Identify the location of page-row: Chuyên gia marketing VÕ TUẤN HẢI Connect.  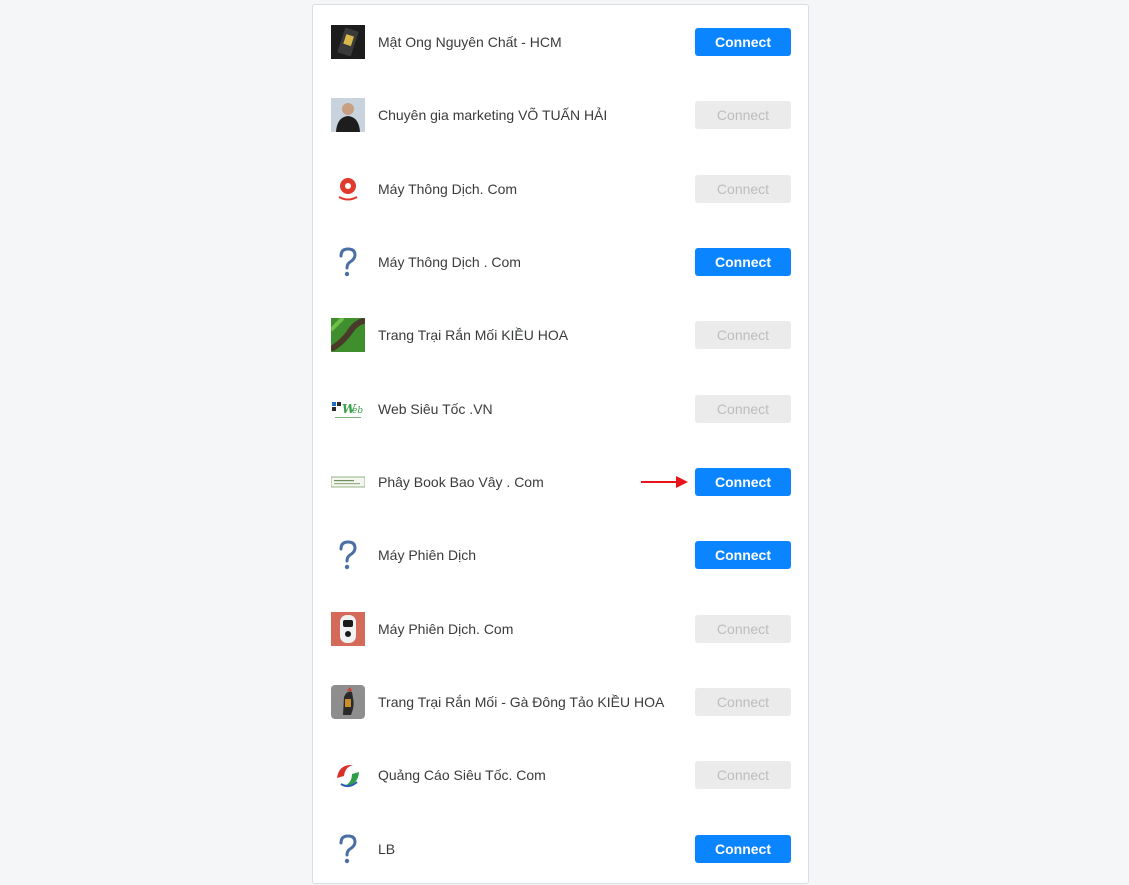
(560, 114).